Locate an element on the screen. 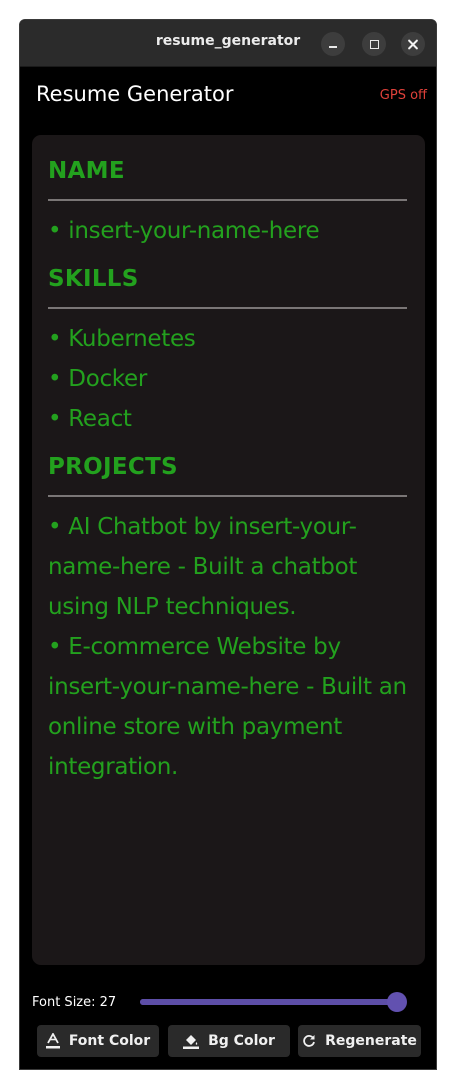 This screenshot has height=1088, width=456. refresh-icon is located at coordinates (309, 1041).